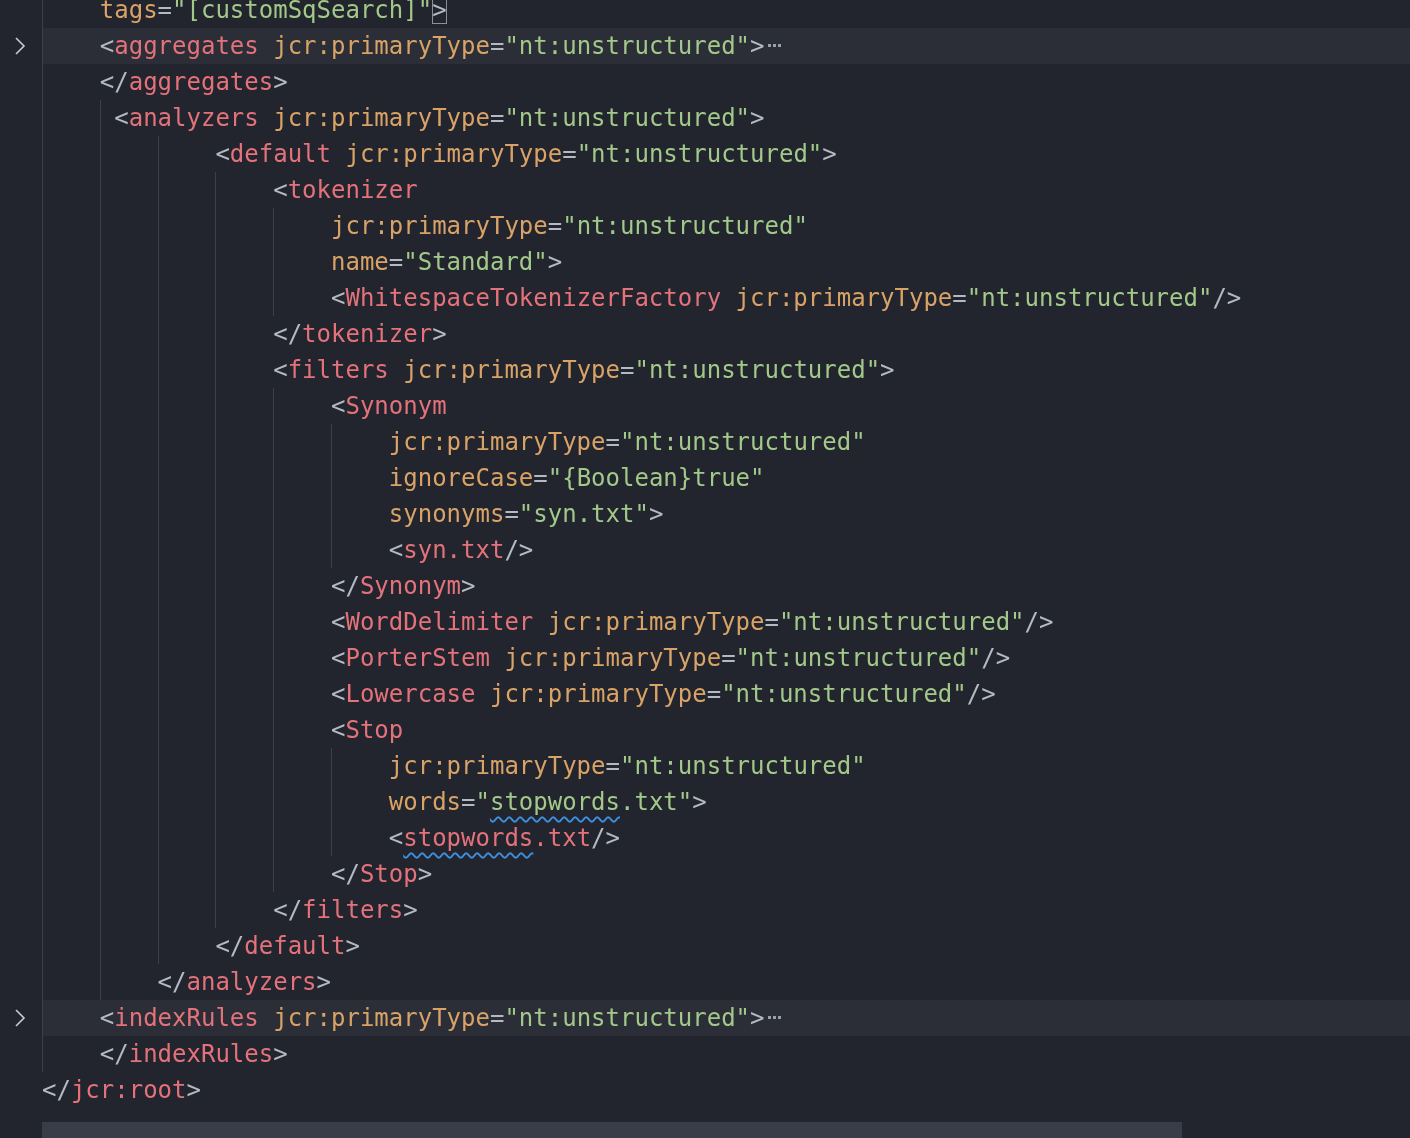  What do you see at coordinates (583, 370) in the screenshot?
I see `code-line: <filters jcr:primaryType="nt:unstructured">` at bounding box center [583, 370].